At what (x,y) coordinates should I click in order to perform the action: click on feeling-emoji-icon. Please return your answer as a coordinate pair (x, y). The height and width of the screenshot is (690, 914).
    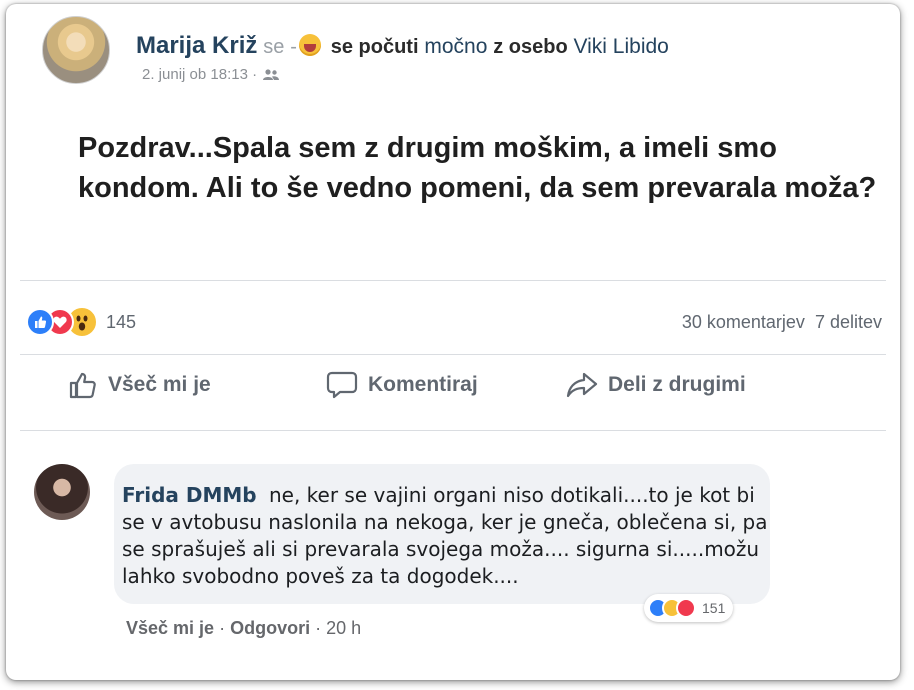
    Looking at the image, I should click on (309, 45).